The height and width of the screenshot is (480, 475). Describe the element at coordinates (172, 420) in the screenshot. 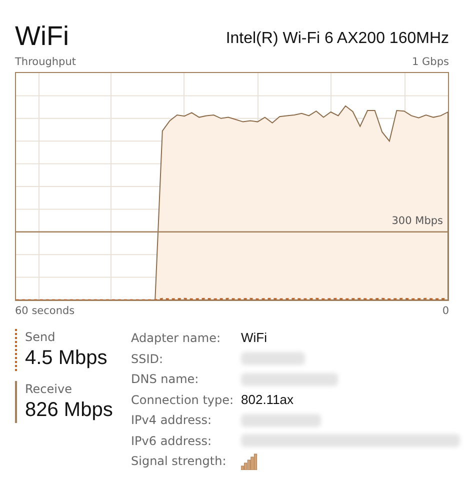

I see `detail-label: IPv4 address:` at that location.